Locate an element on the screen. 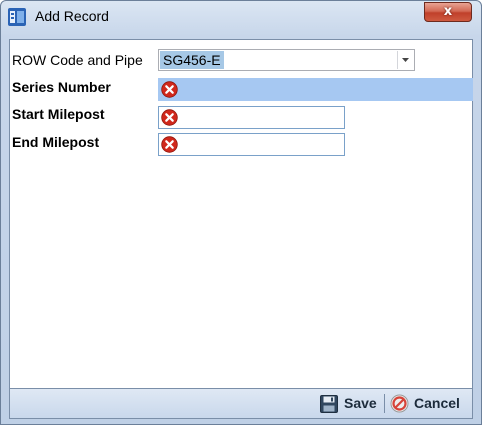 The image size is (482, 425). series-number-label: Series Number is located at coordinates (61, 87).